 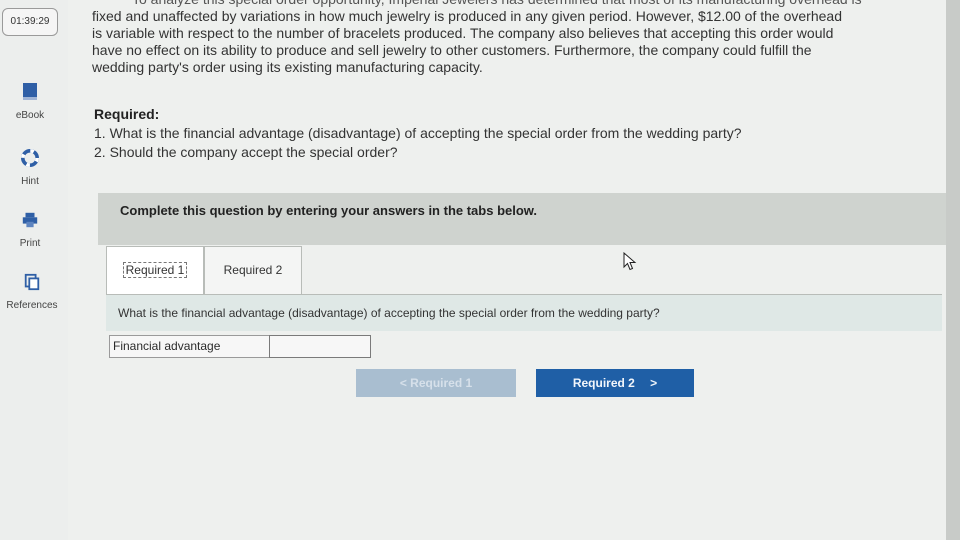 I want to click on book-icon, so click(x=30, y=91).